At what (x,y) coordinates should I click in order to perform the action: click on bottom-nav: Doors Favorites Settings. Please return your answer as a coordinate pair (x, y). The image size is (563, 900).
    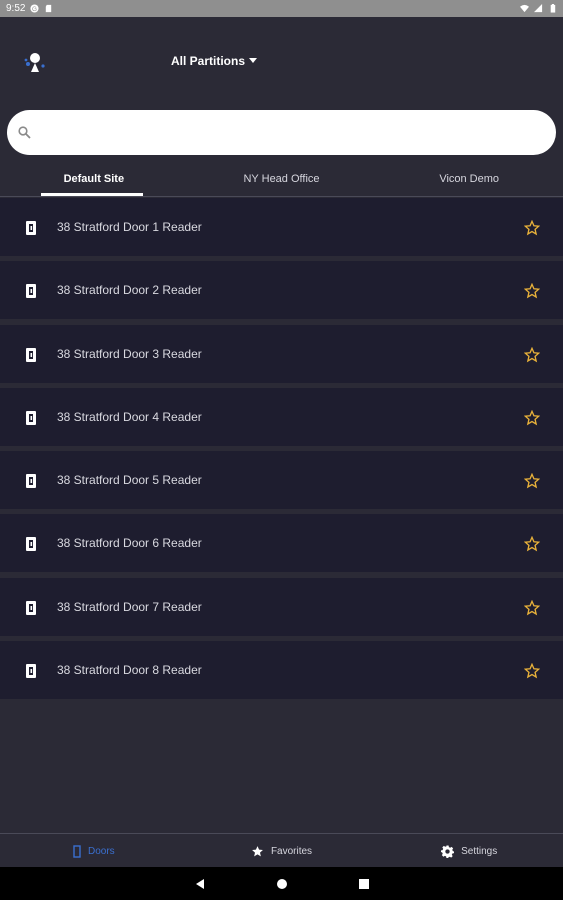
    Looking at the image, I should click on (281, 850).